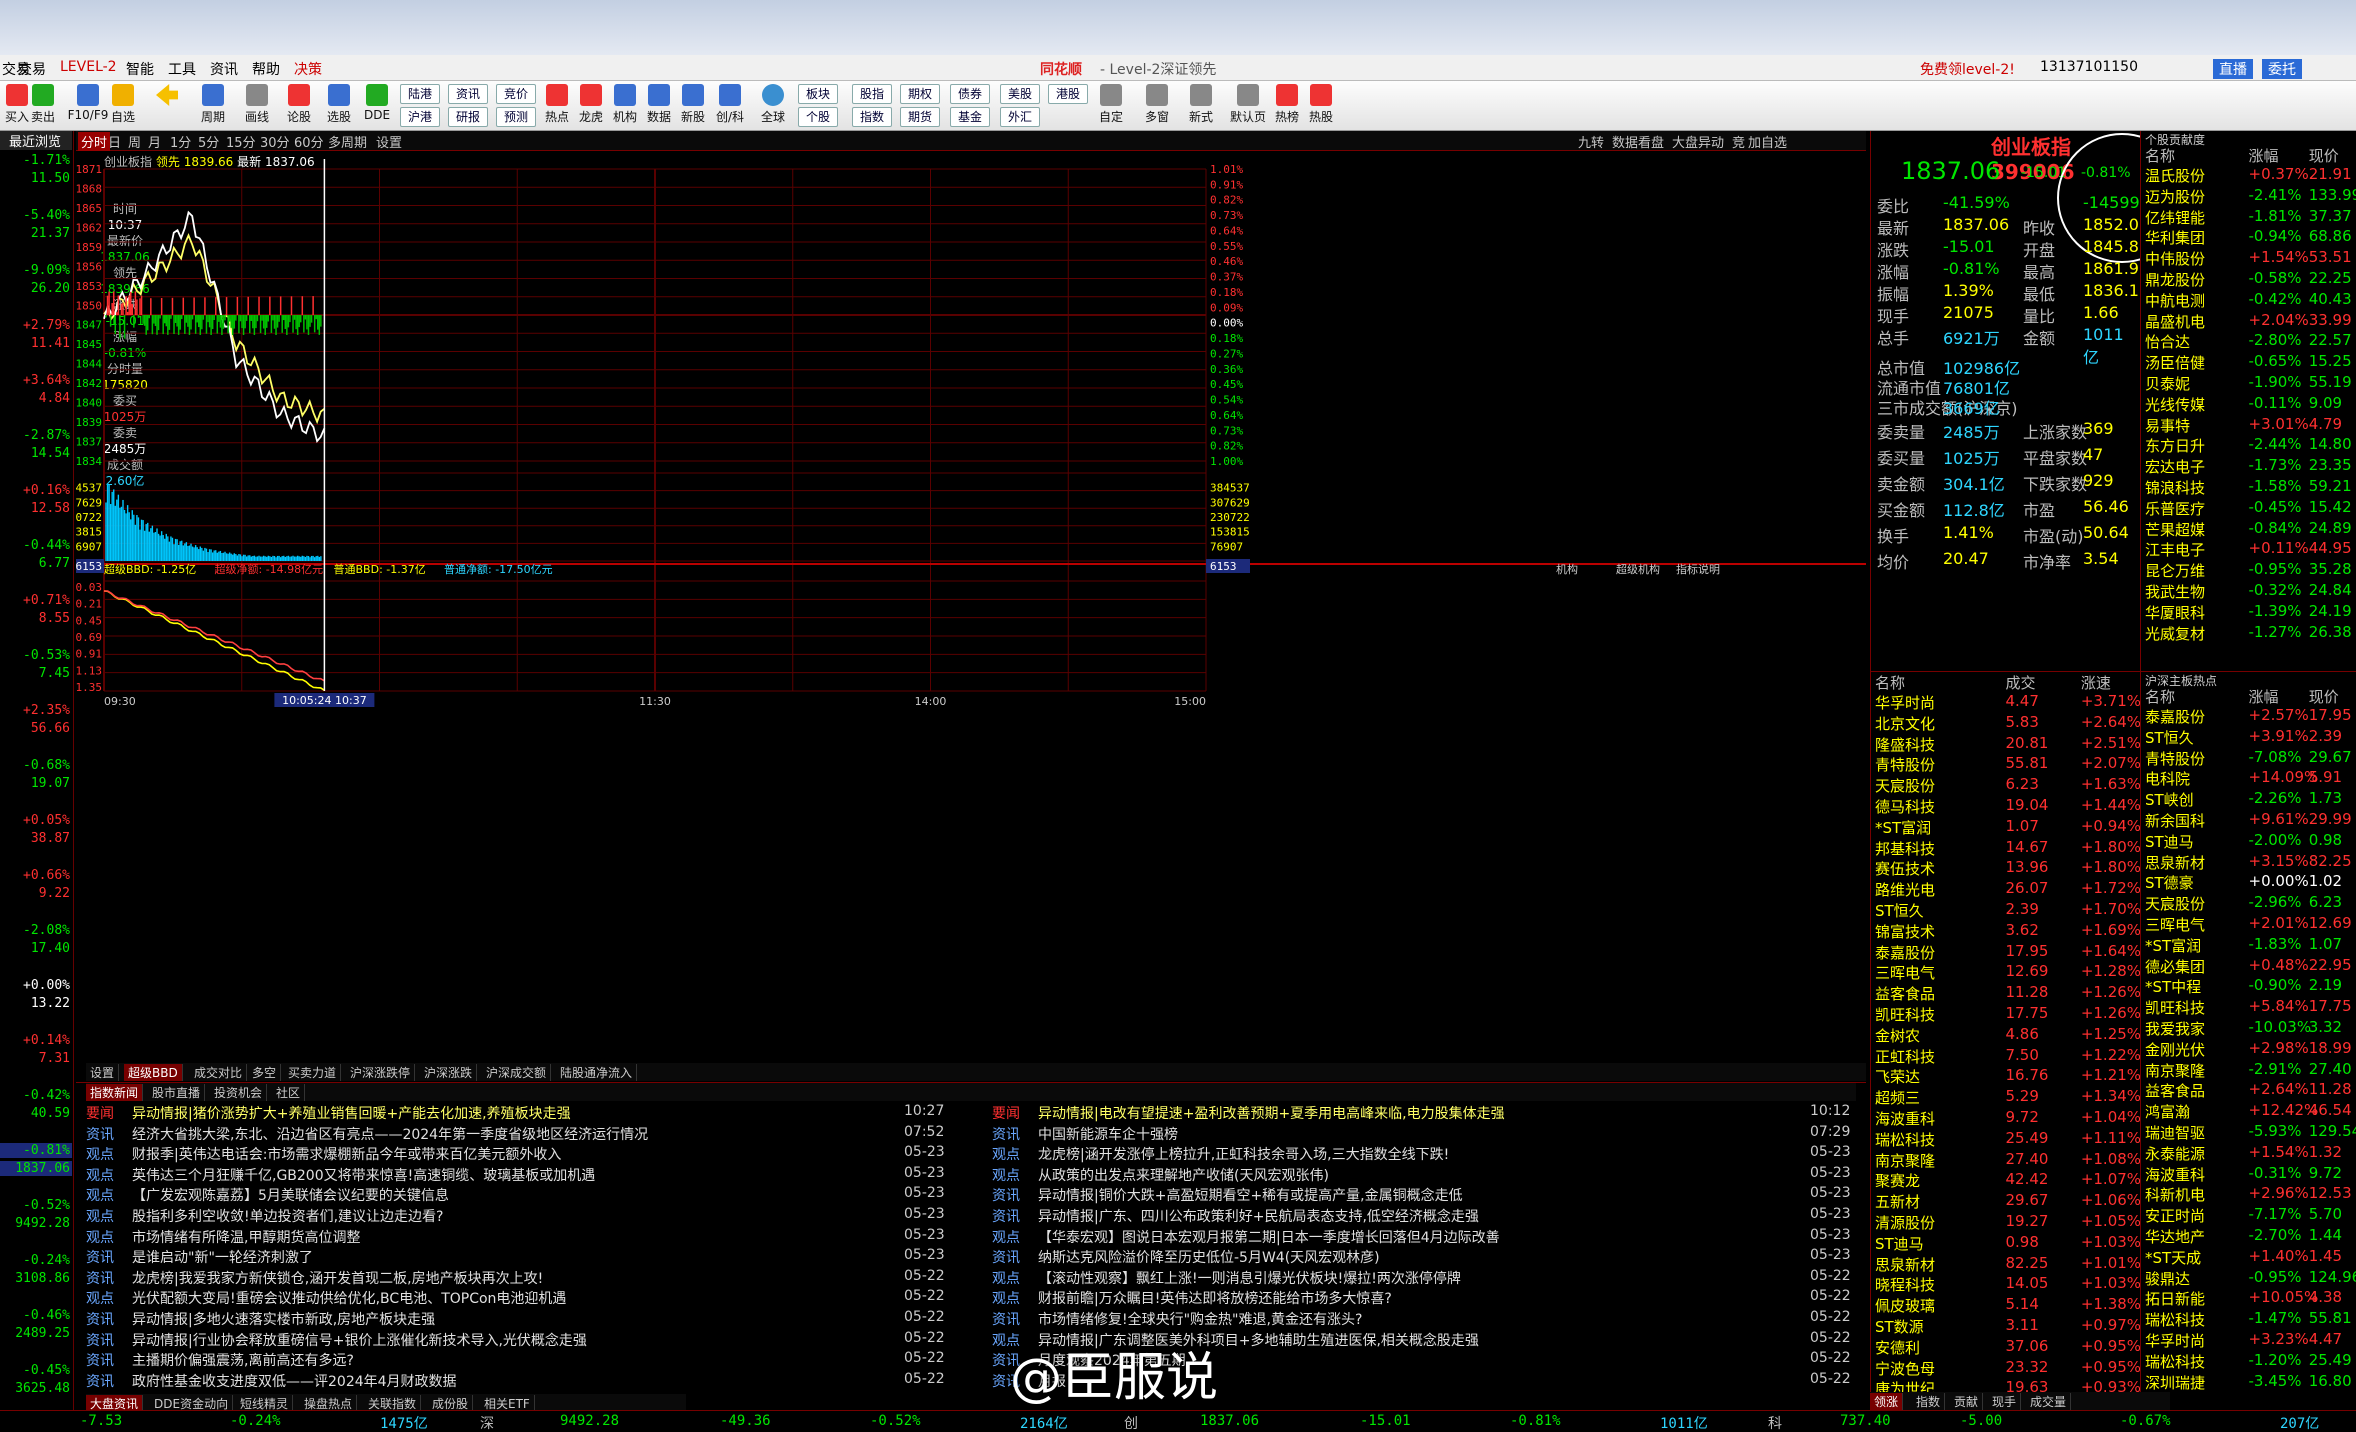 This screenshot has width=2356, height=1432. Describe the element at coordinates (2006, 1097) in the screenshot. I see `list-item: 超频三 5.29 +1.34%` at that location.